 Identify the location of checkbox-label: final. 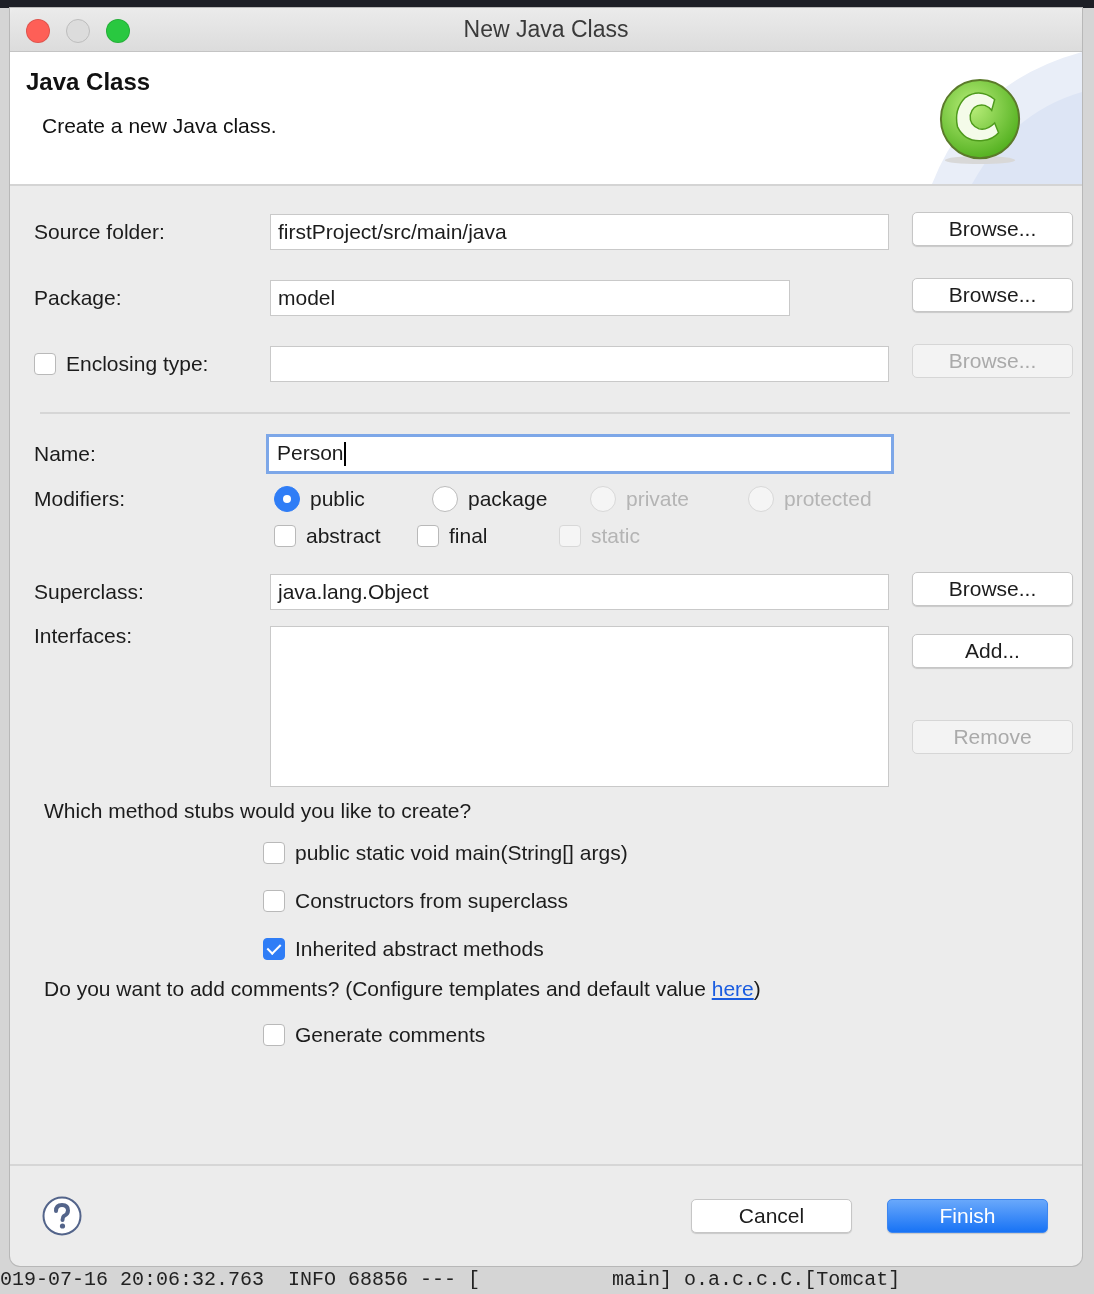
(468, 536).